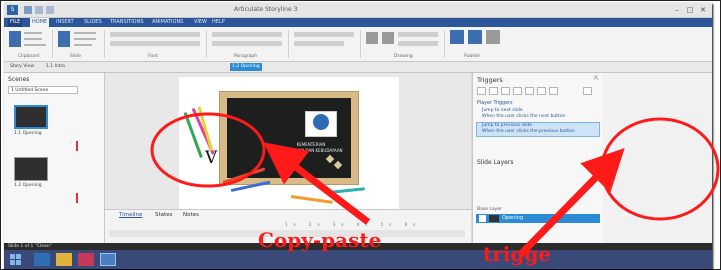 The width and height of the screenshot is (721, 270). I want to click on new-slide-icon, so click(64, 39).